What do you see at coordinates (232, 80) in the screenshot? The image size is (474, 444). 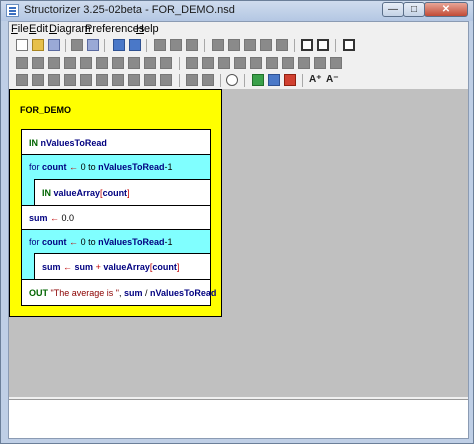 I see `analyser-eye-icon` at bounding box center [232, 80].